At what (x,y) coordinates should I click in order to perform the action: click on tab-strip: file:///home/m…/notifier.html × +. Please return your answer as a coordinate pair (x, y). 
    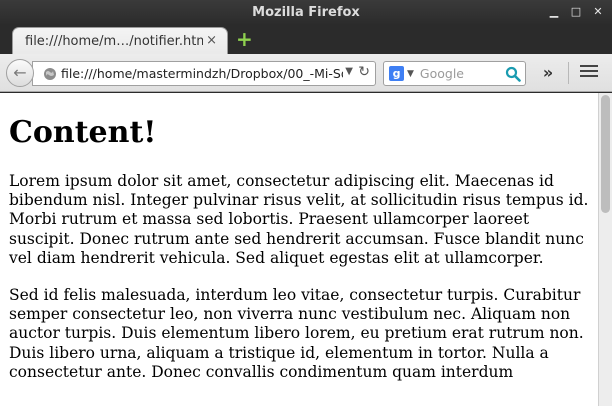
    Looking at the image, I should click on (306, 39).